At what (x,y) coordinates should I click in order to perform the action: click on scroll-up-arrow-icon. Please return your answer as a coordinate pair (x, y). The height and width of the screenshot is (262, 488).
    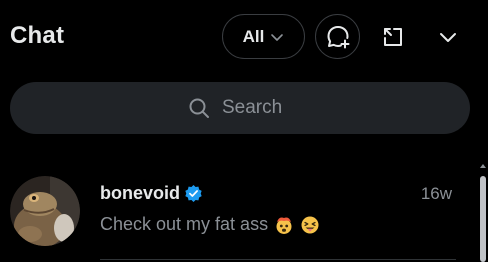
    Looking at the image, I should click on (483, 166).